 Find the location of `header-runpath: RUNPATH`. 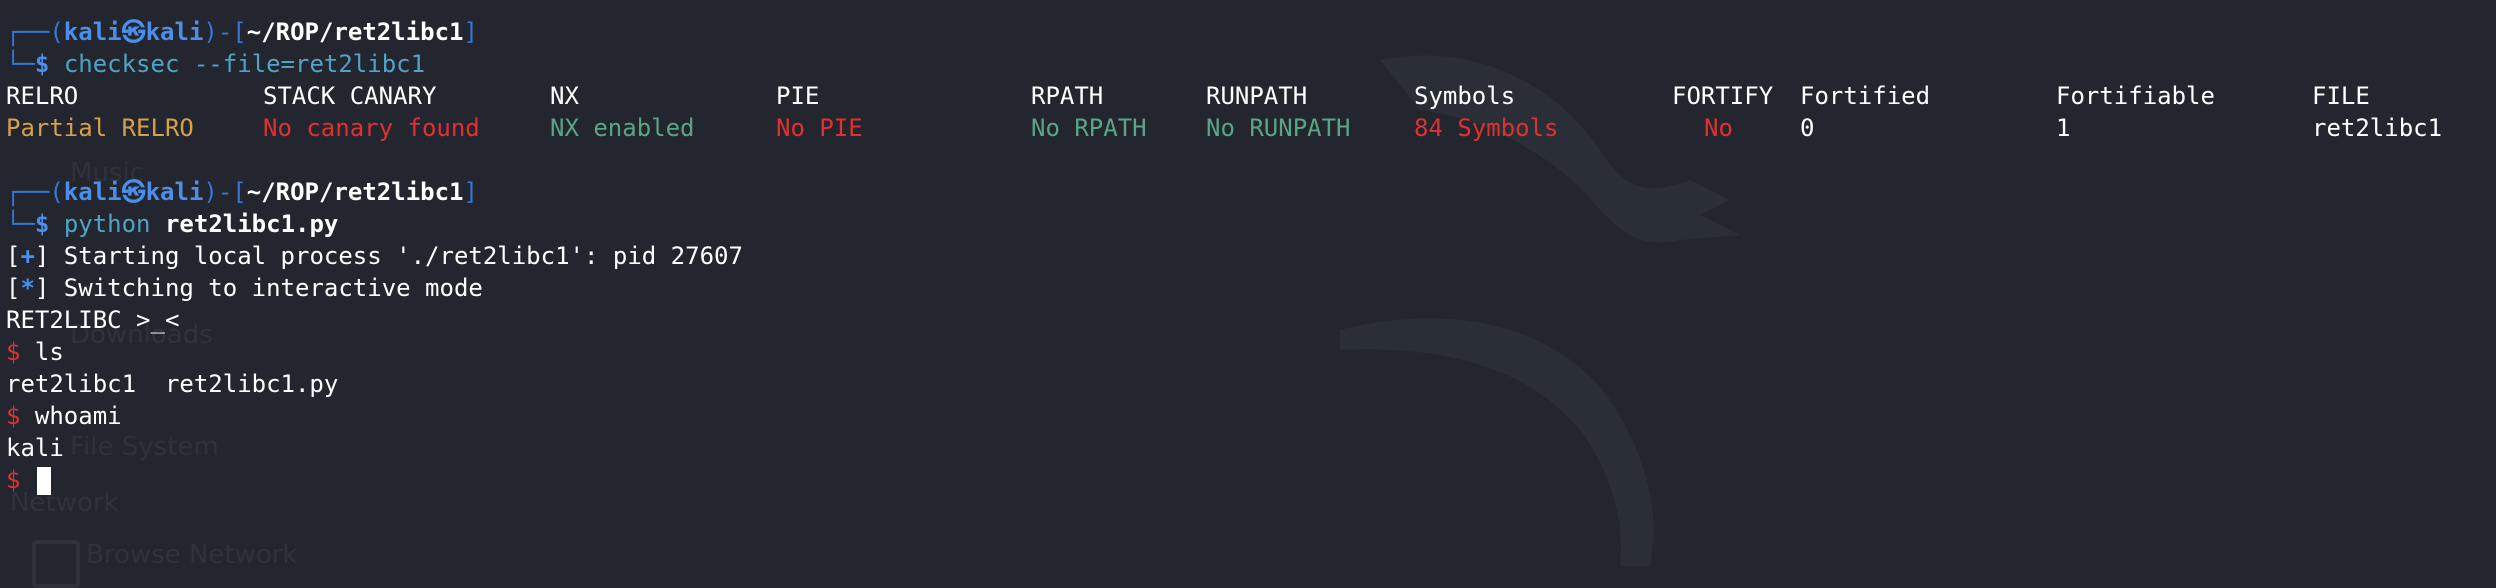

header-runpath: RUNPATH is located at coordinates (1257, 96).